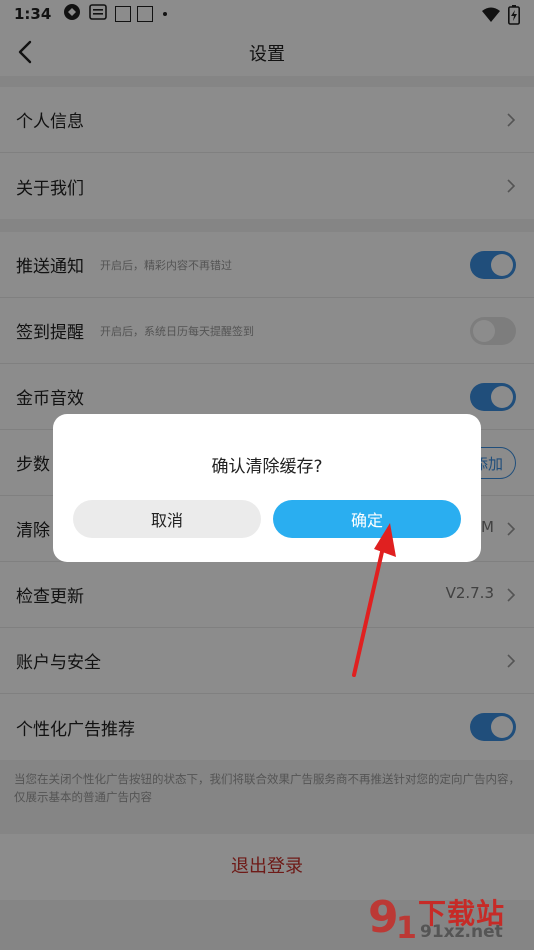 The height and width of the screenshot is (950, 534). Describe the element at coordinates (406, 926) in the screenshot. I see `svg-text: 1` at that location.